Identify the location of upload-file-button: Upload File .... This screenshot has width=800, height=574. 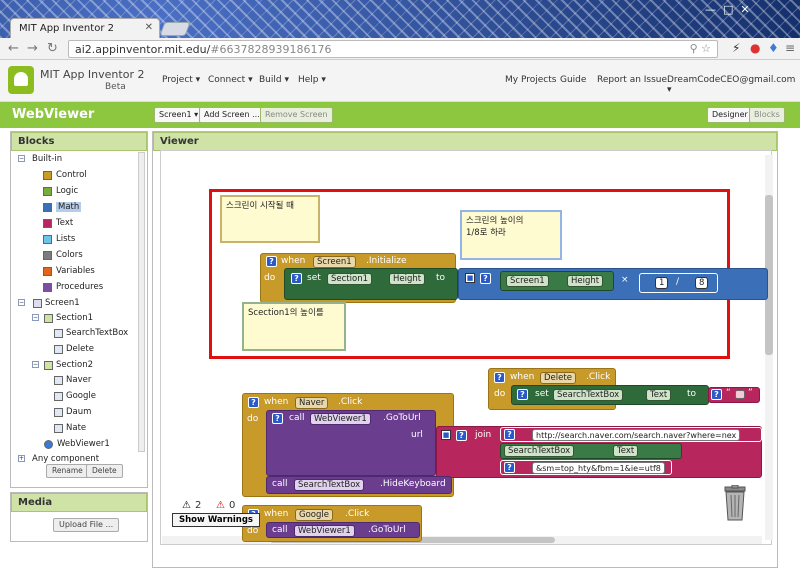
(86, 525).